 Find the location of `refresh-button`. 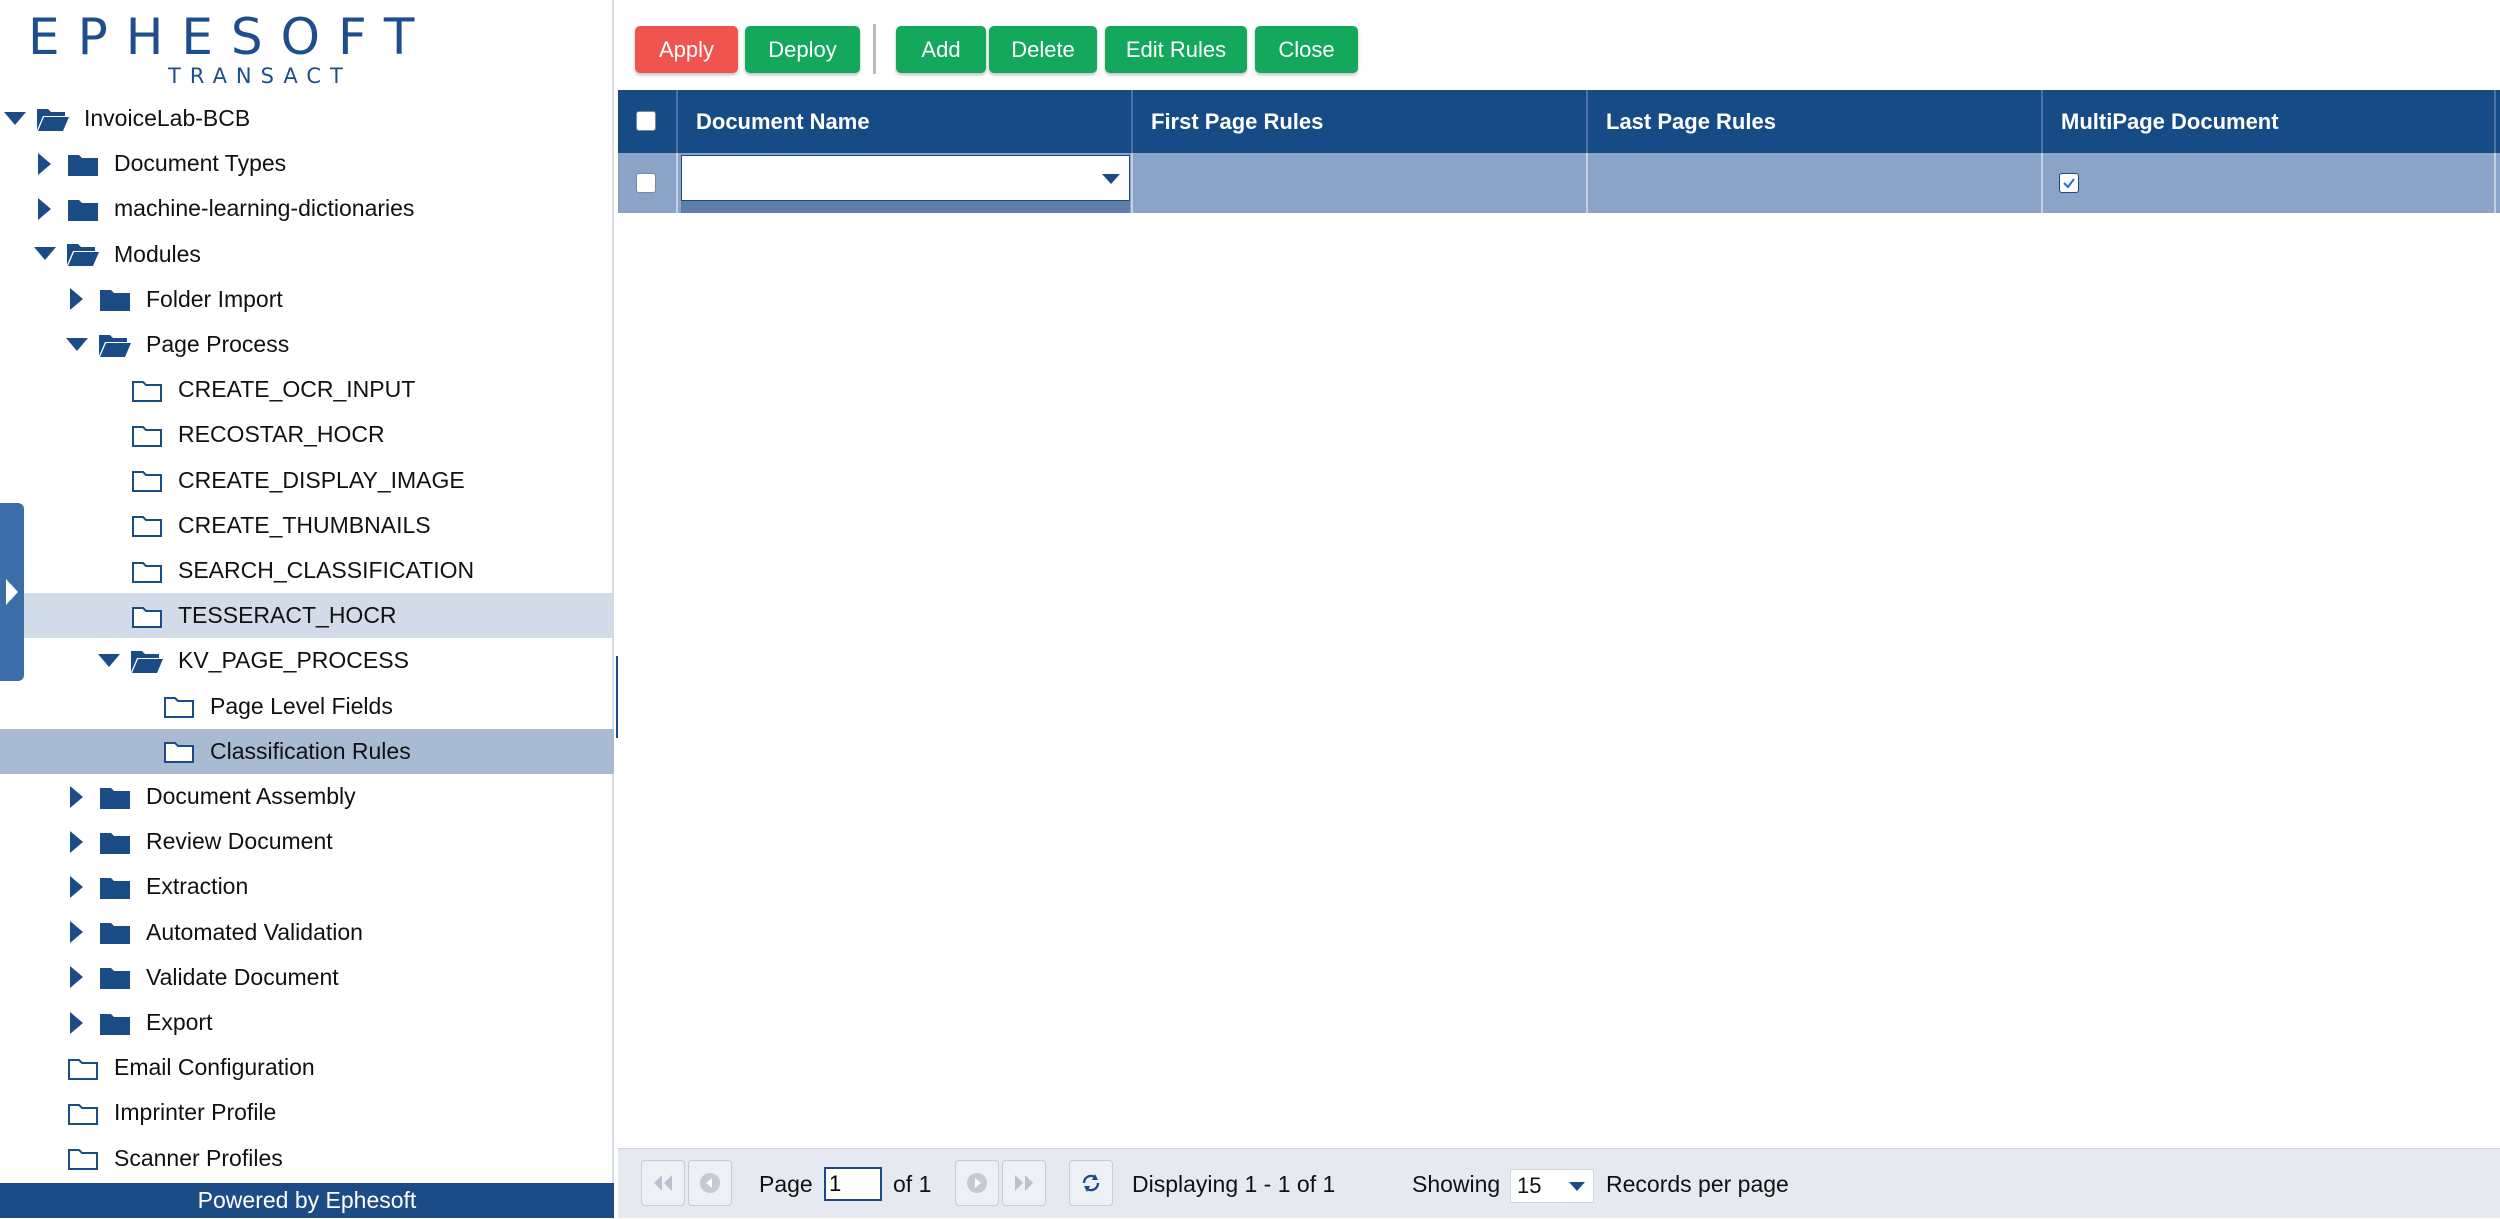

refresh-button is located at coordinates (1091, 1183).